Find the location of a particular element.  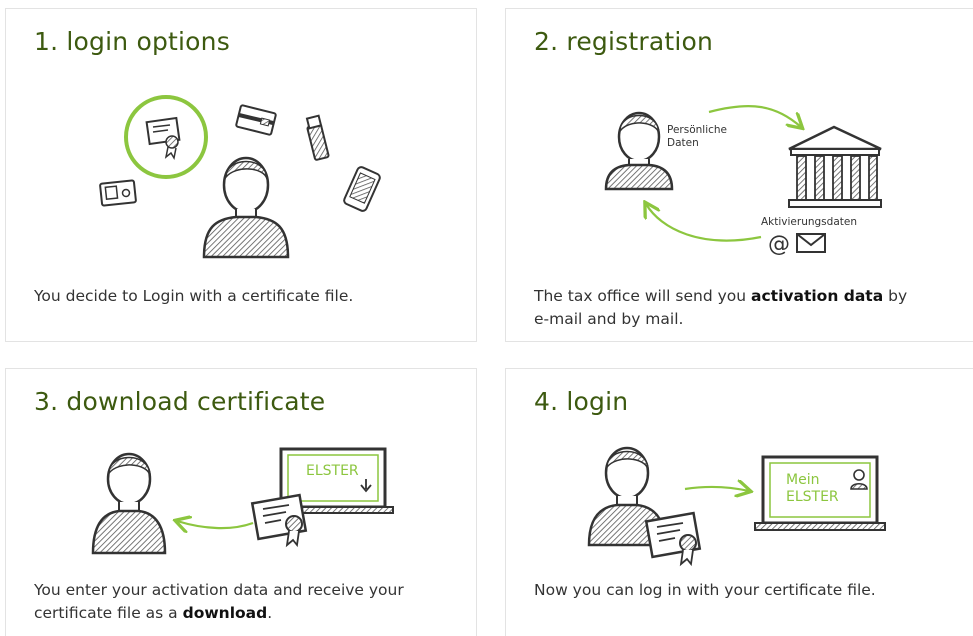

login-options-illustration is located at coordinates (240, 177).